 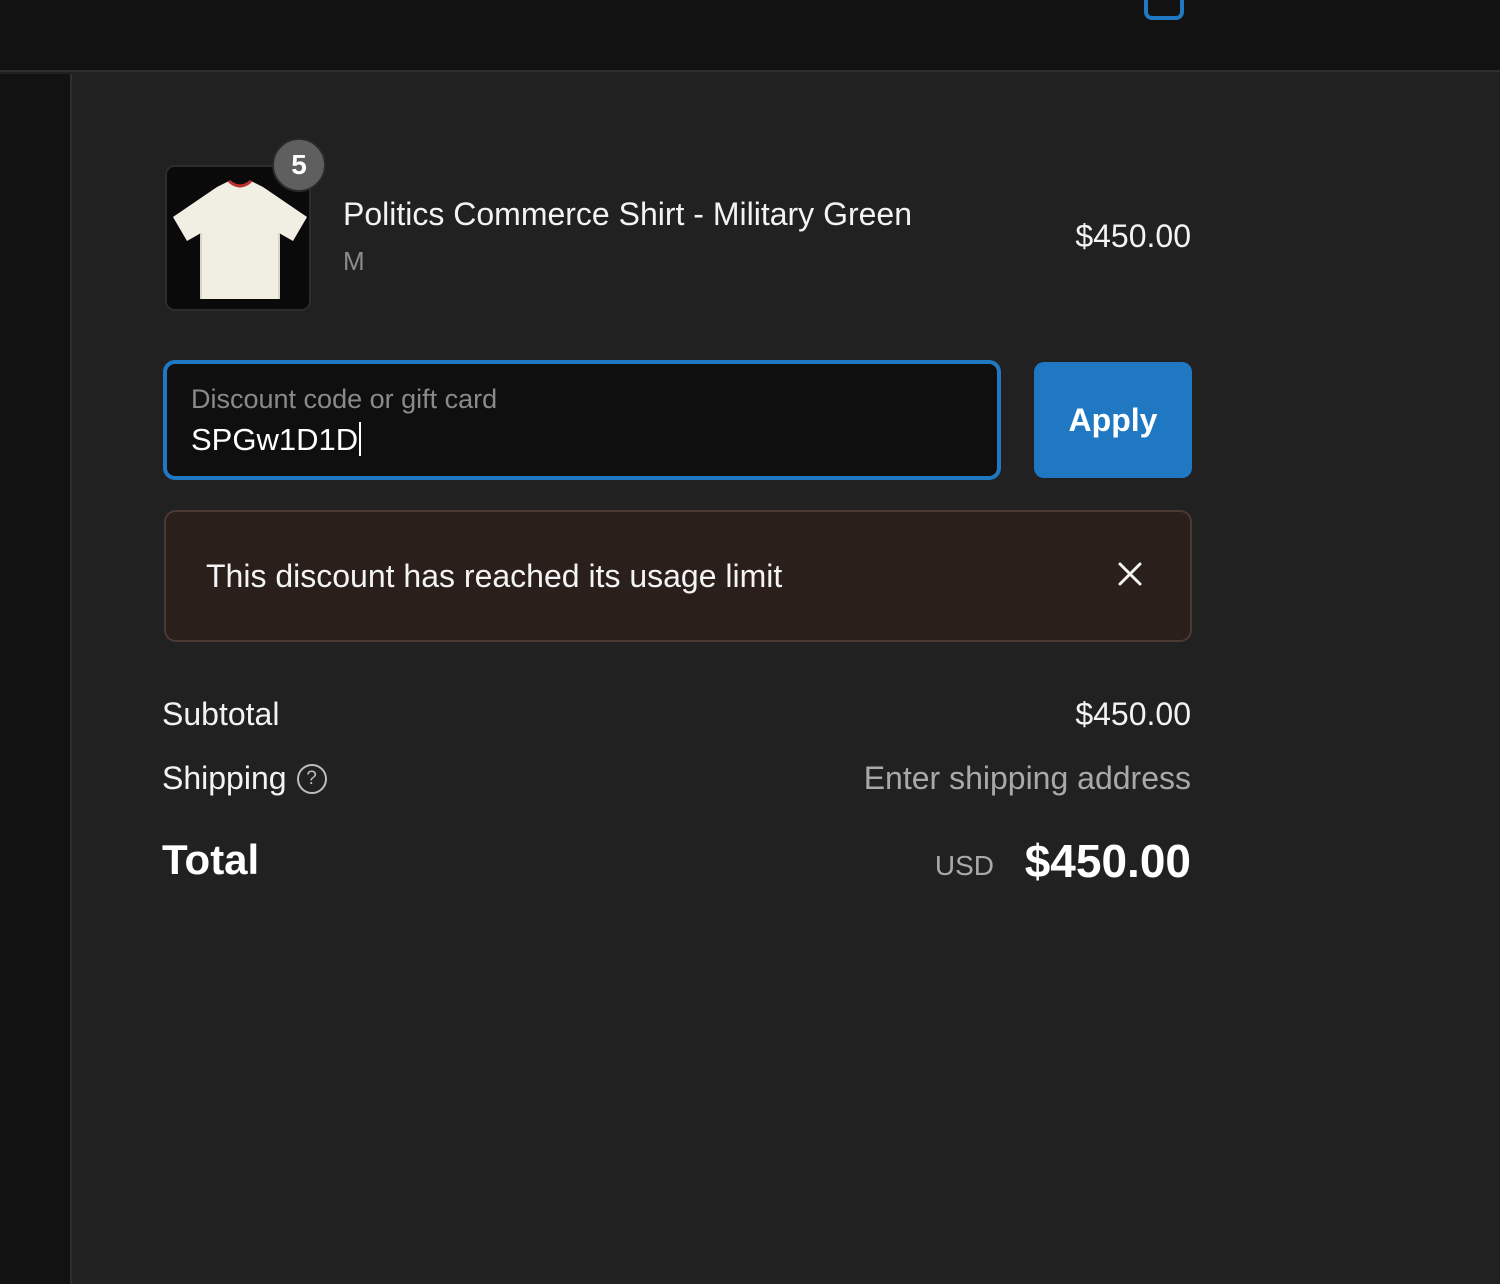 I want to click on shipping-label: Shipping, so click(x=224, y=778).